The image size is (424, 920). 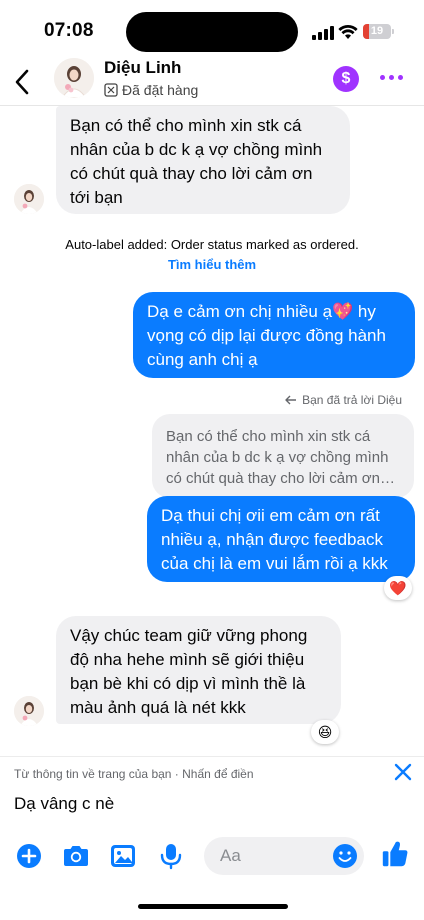 I want to click on status-time: 07:08, so click(x=69, y=30).